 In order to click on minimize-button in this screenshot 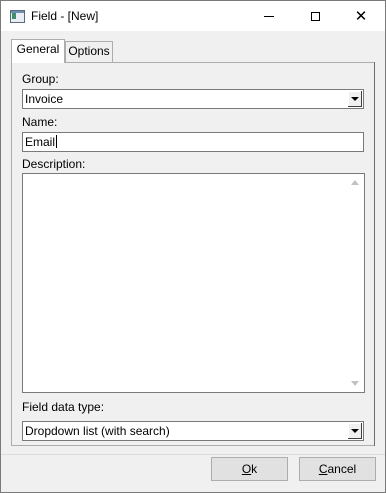, I will do `click(269, 16)`.